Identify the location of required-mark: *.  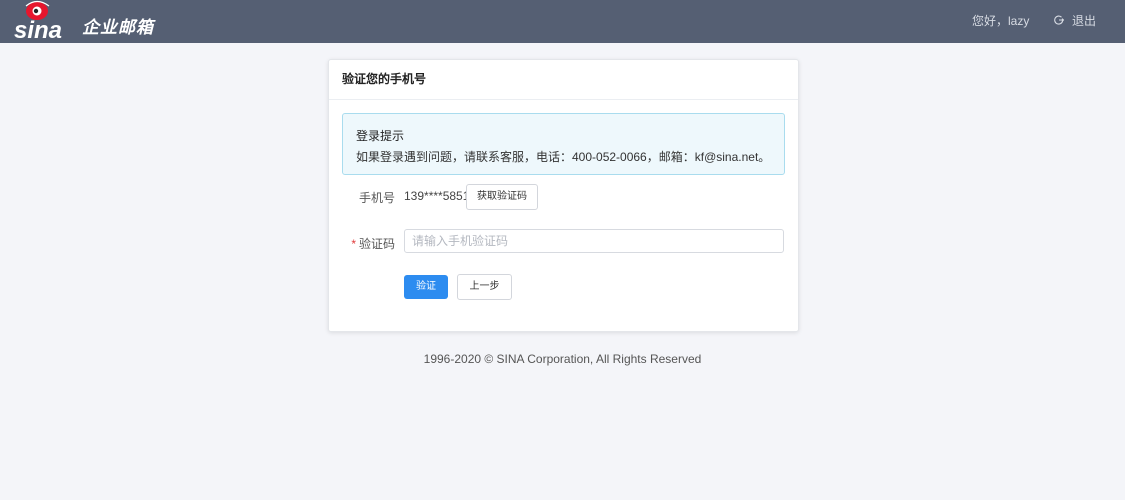
(353, 244).